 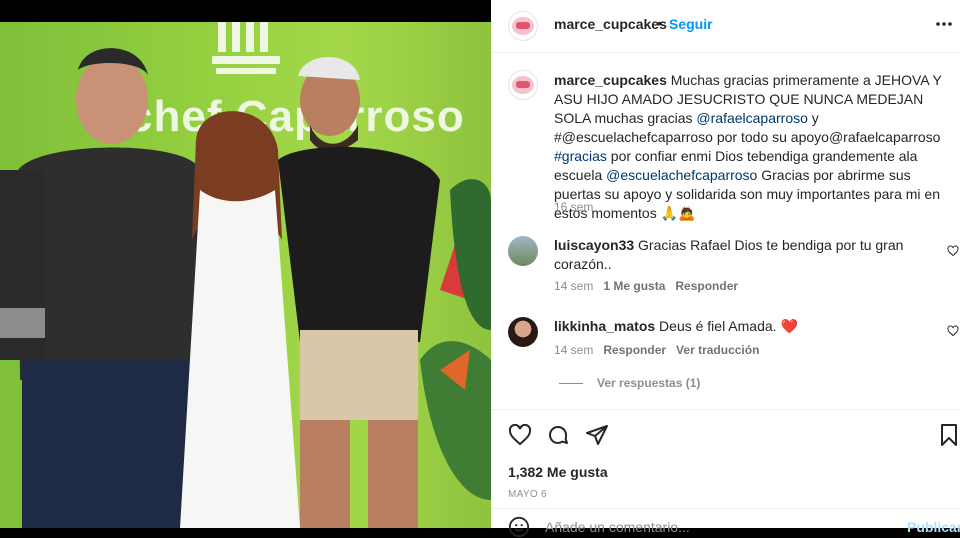 I want to click on follow-button: Seguir, so click(x=691, y=24).